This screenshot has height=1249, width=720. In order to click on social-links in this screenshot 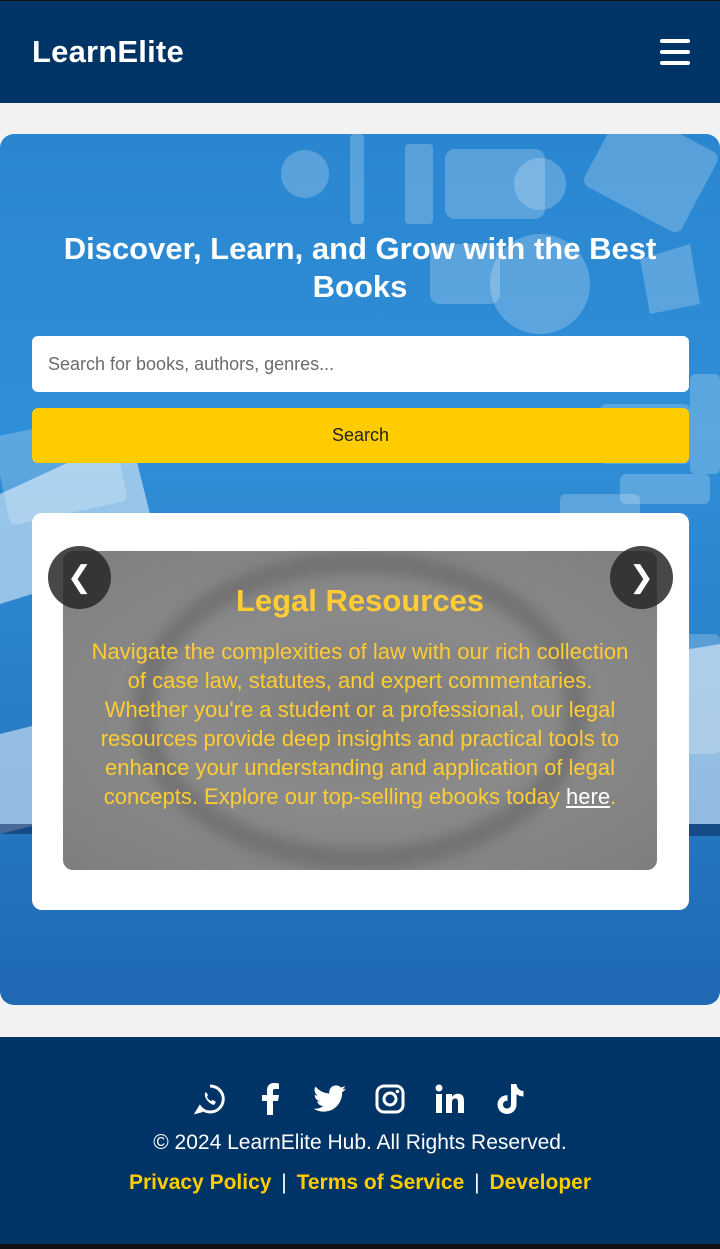, I will do `click(360, 1099)`.